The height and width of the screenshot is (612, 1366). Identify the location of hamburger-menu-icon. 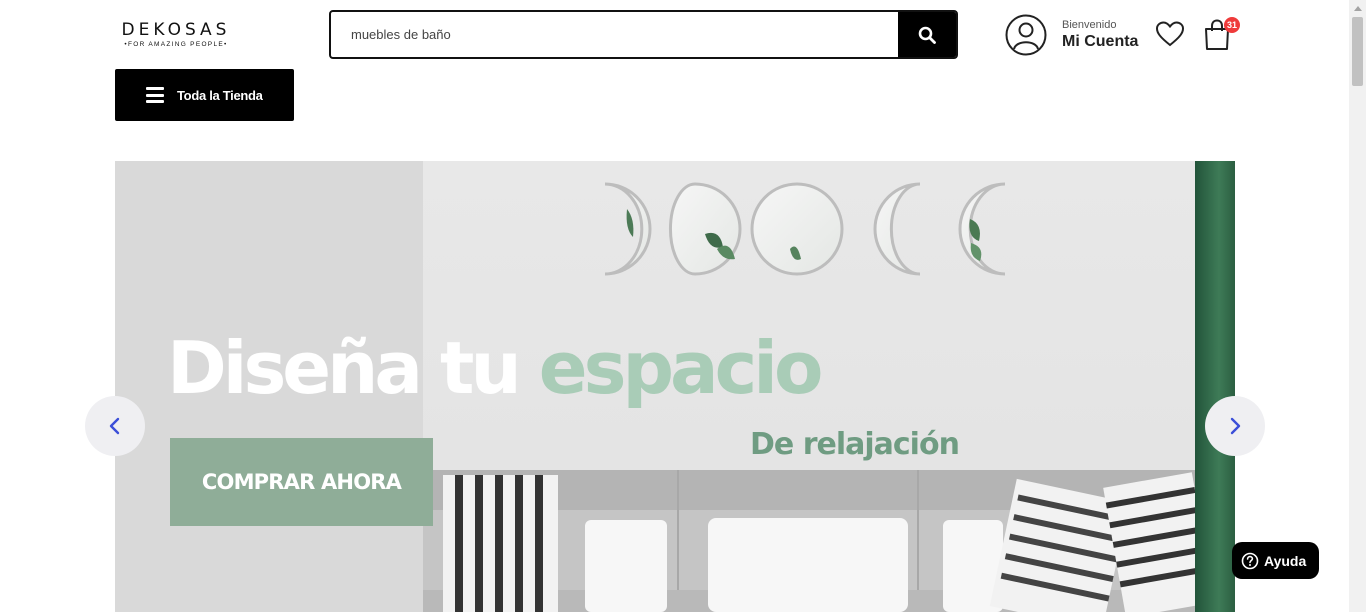
(155, 95).